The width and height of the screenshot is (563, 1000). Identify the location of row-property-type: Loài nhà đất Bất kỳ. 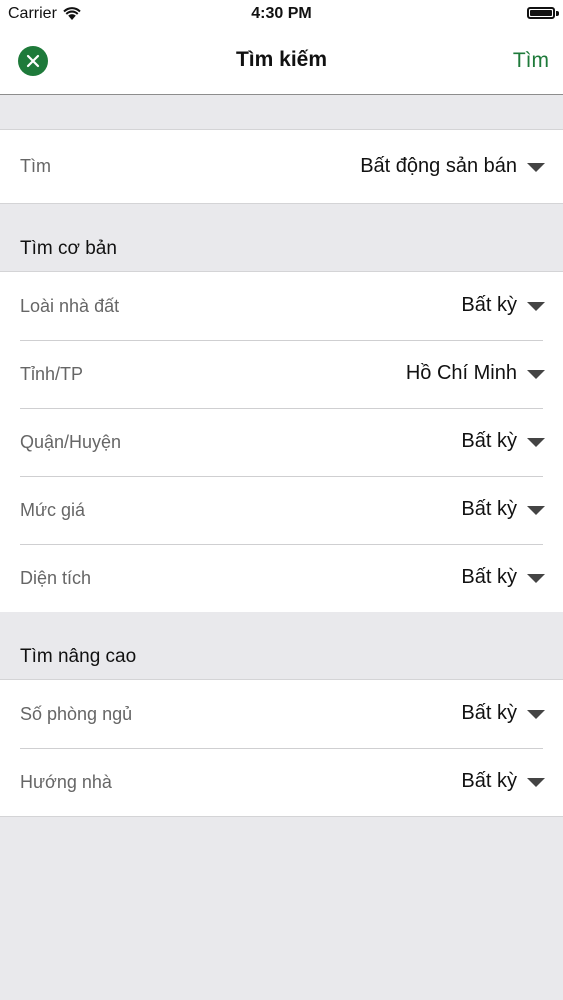
(281, 306).